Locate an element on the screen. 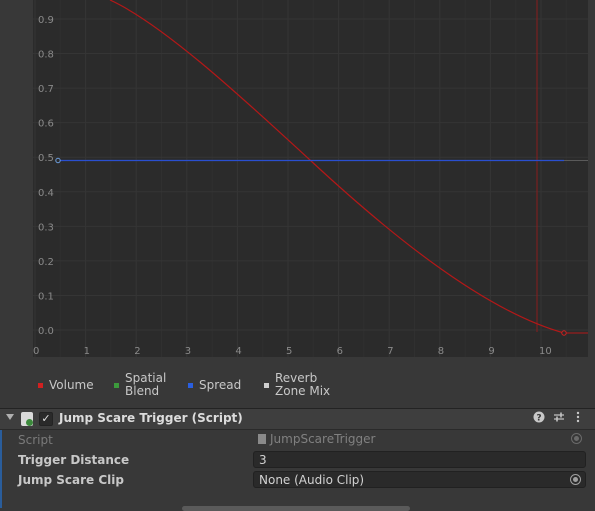  horizontal-scrollbar is located at coordinates (296, 508).